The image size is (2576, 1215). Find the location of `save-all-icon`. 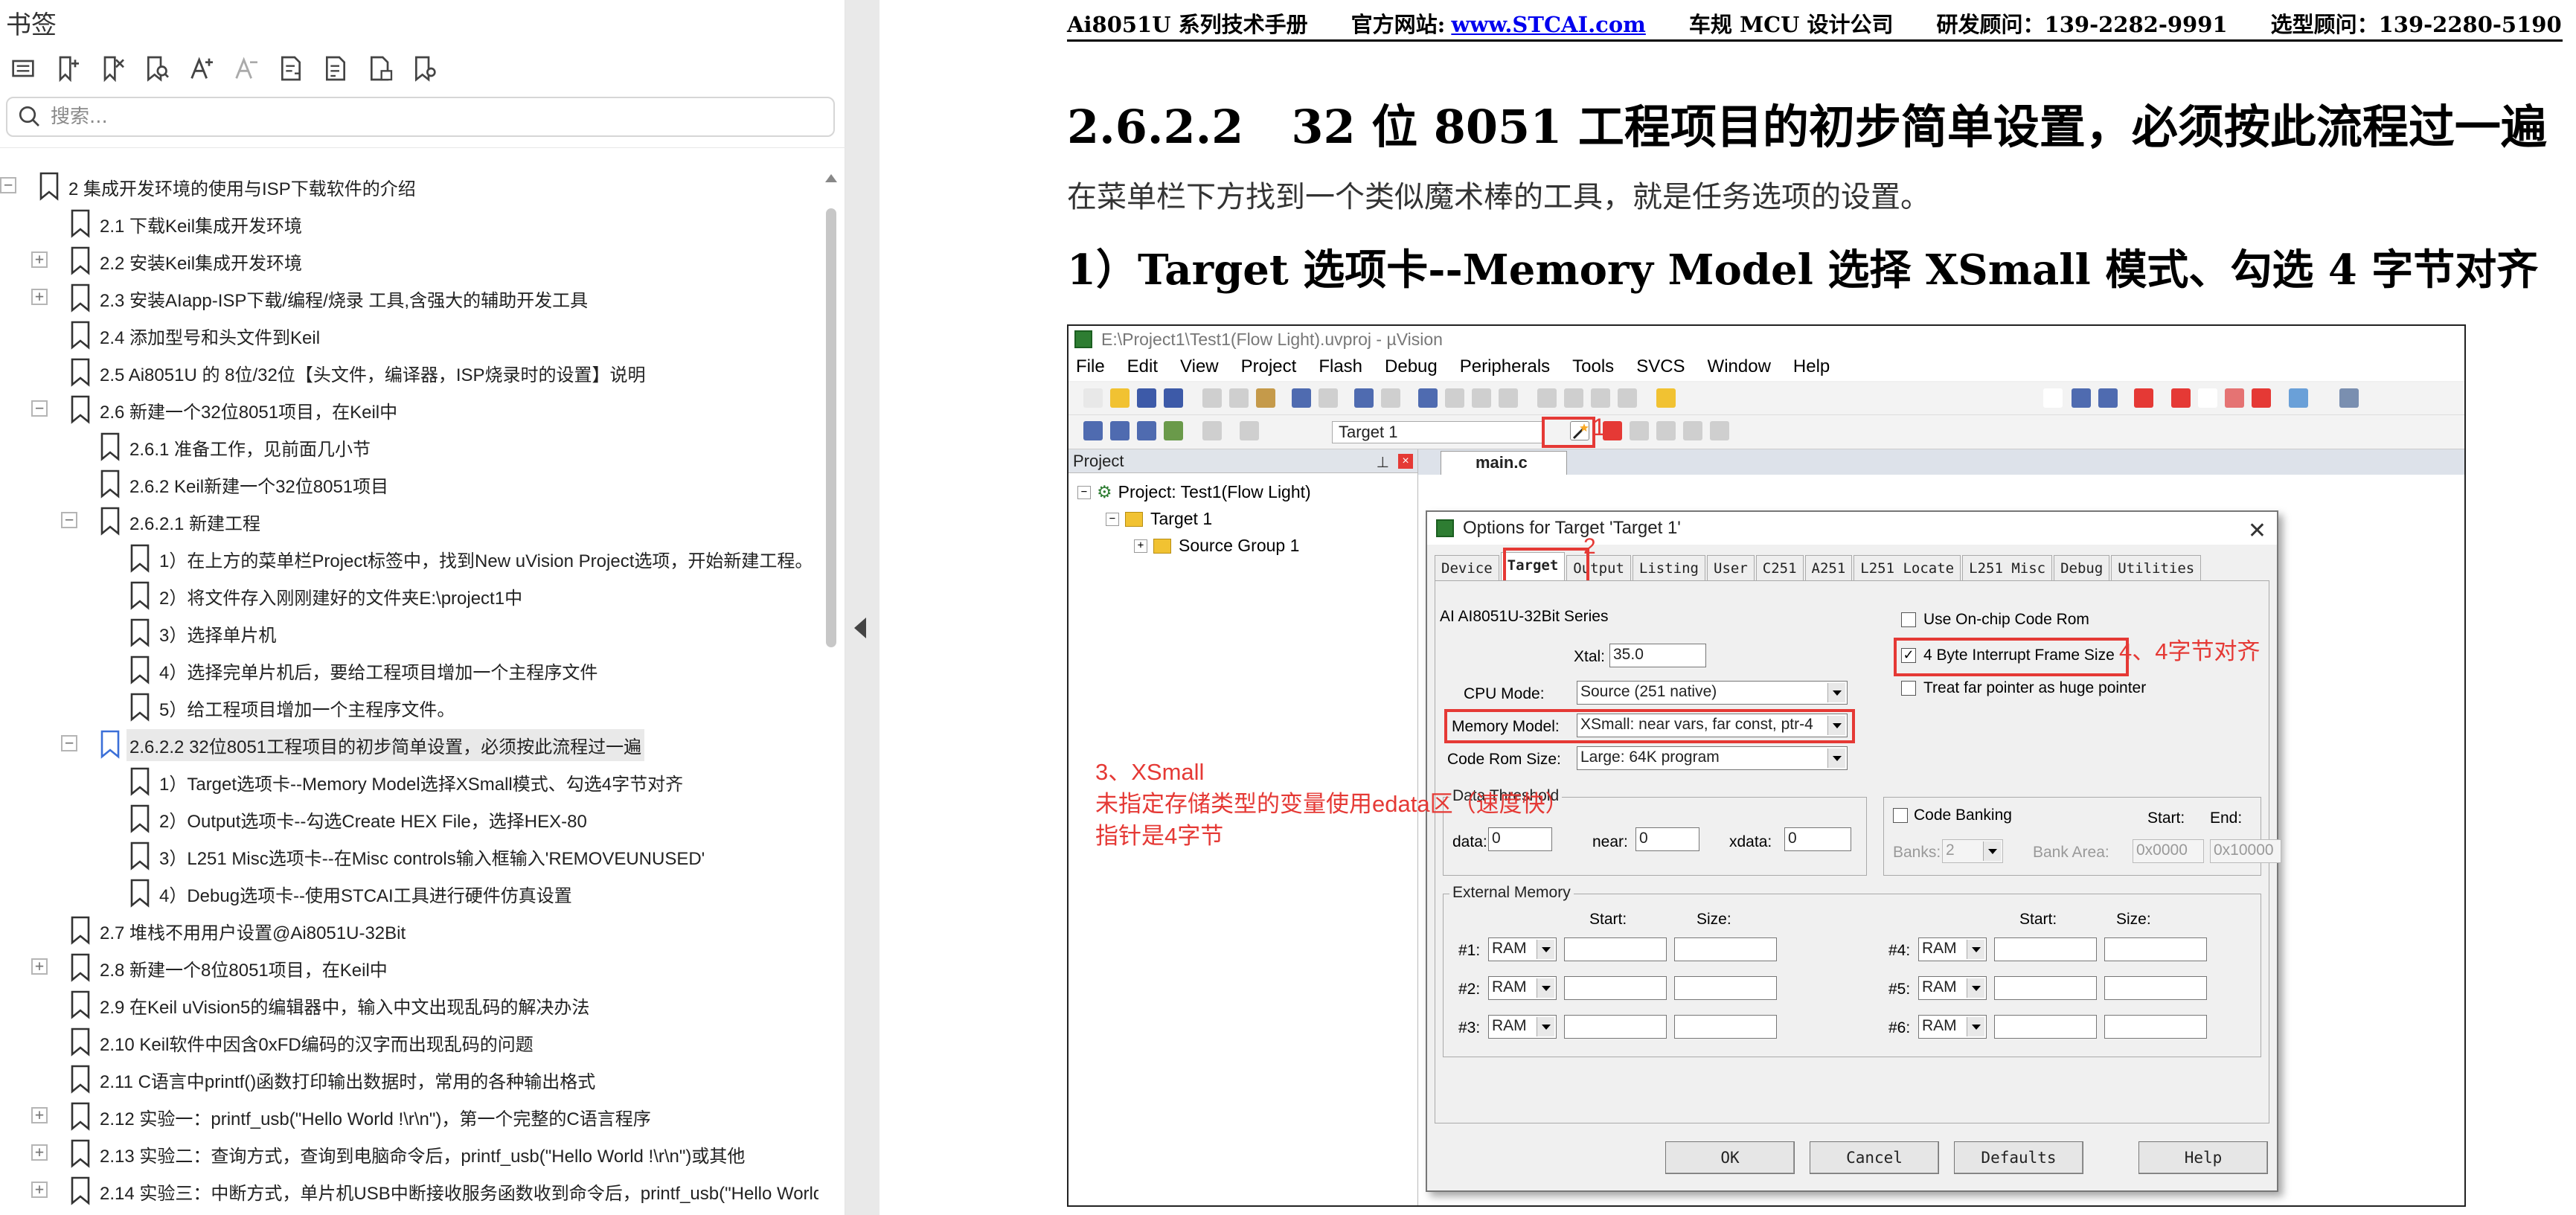

save-all-icon is located at coordinates (1173, 398).